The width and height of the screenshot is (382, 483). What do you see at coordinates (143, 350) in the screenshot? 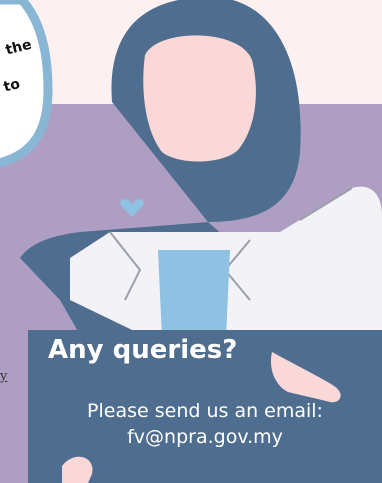
I see `queries-heading: Any queries?` at bounding box center [143, 350].